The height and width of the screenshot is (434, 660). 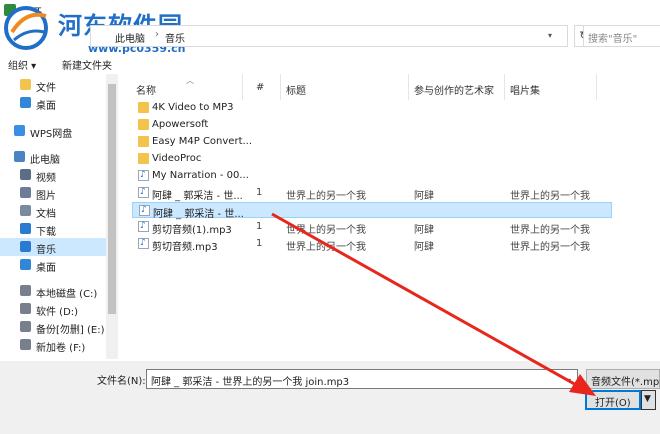 What do you see at coordinates (362, 379) in the screenshot?
I see `filename-input: 阿肆 _ 郭采洁 - 世界上的另一个我 join.mp3` at bounding box center [362, 379].